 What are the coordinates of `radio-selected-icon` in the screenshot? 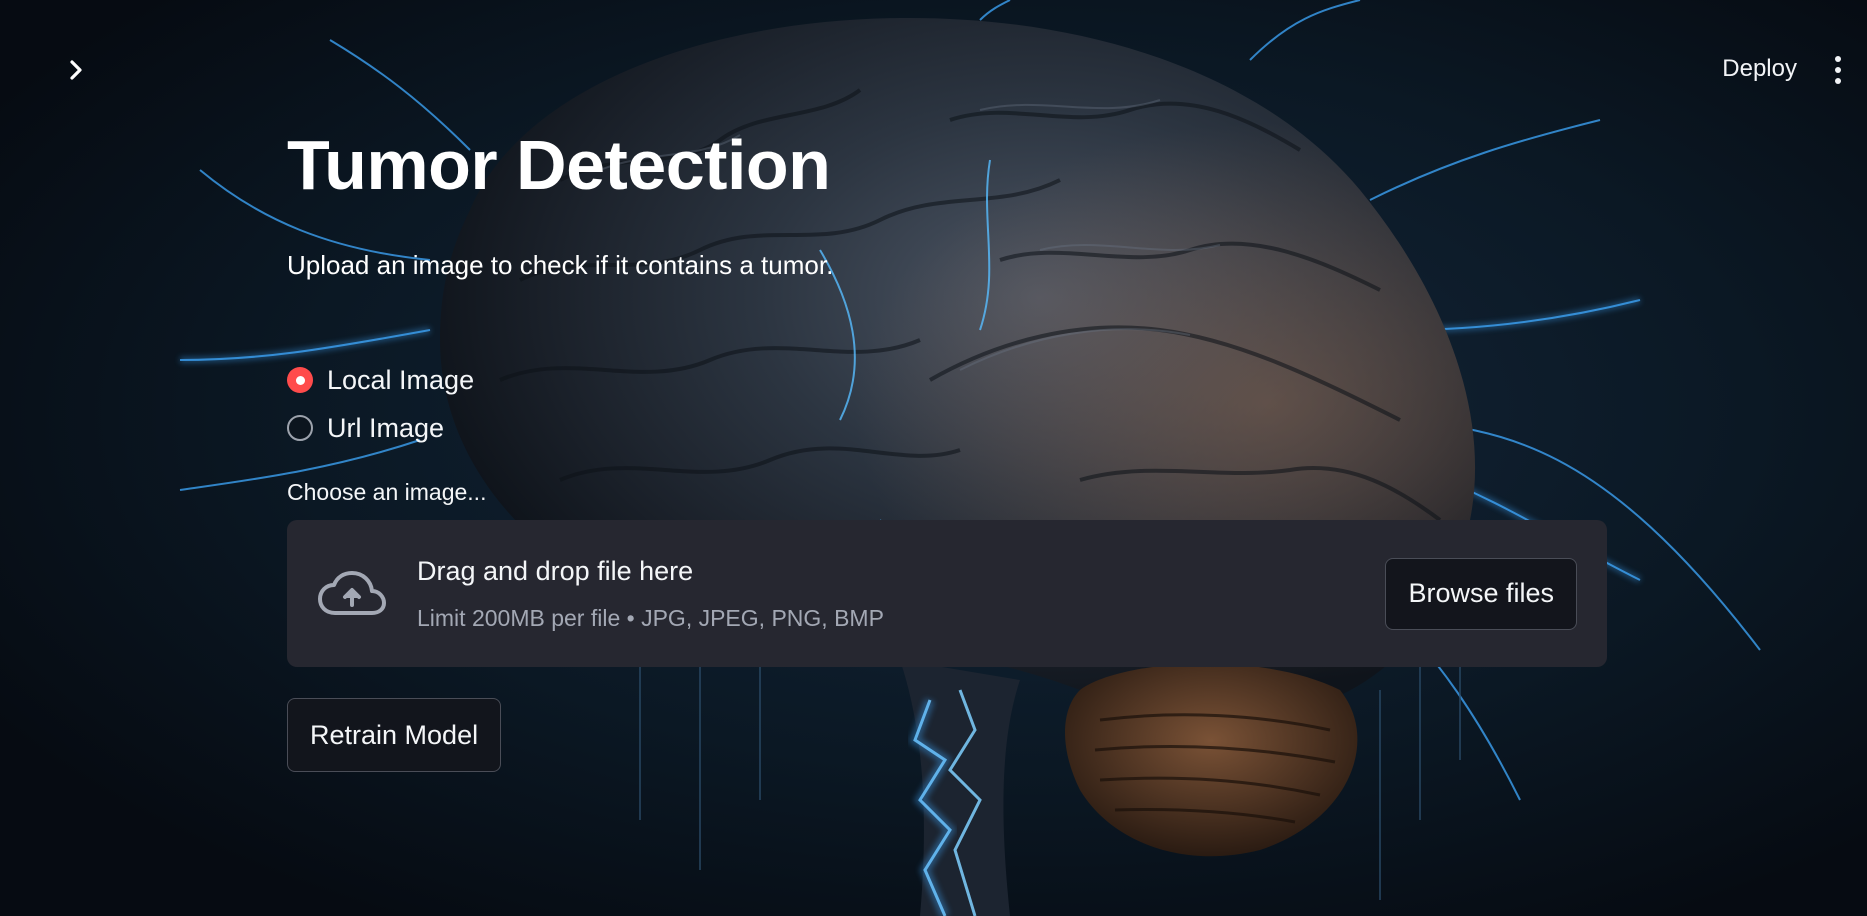 It's located at (300, 380).